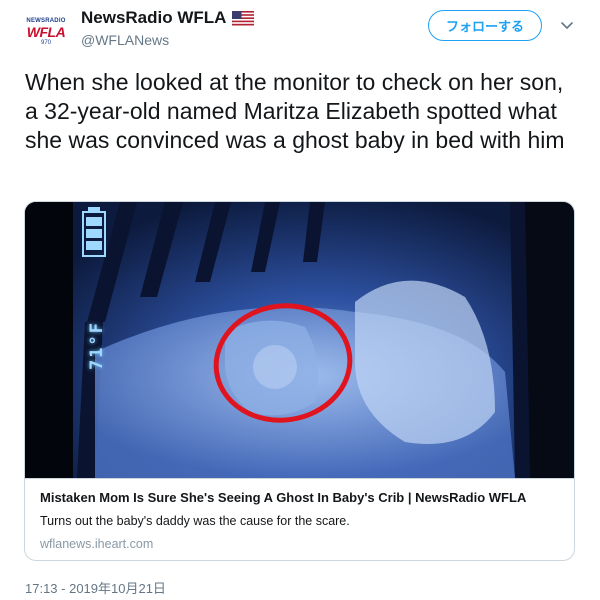  Describe the element at coordinates (95, 587) in the screenshot. I see `tweet-timestamp: 17:13 - 2019年10月21日` at that location.